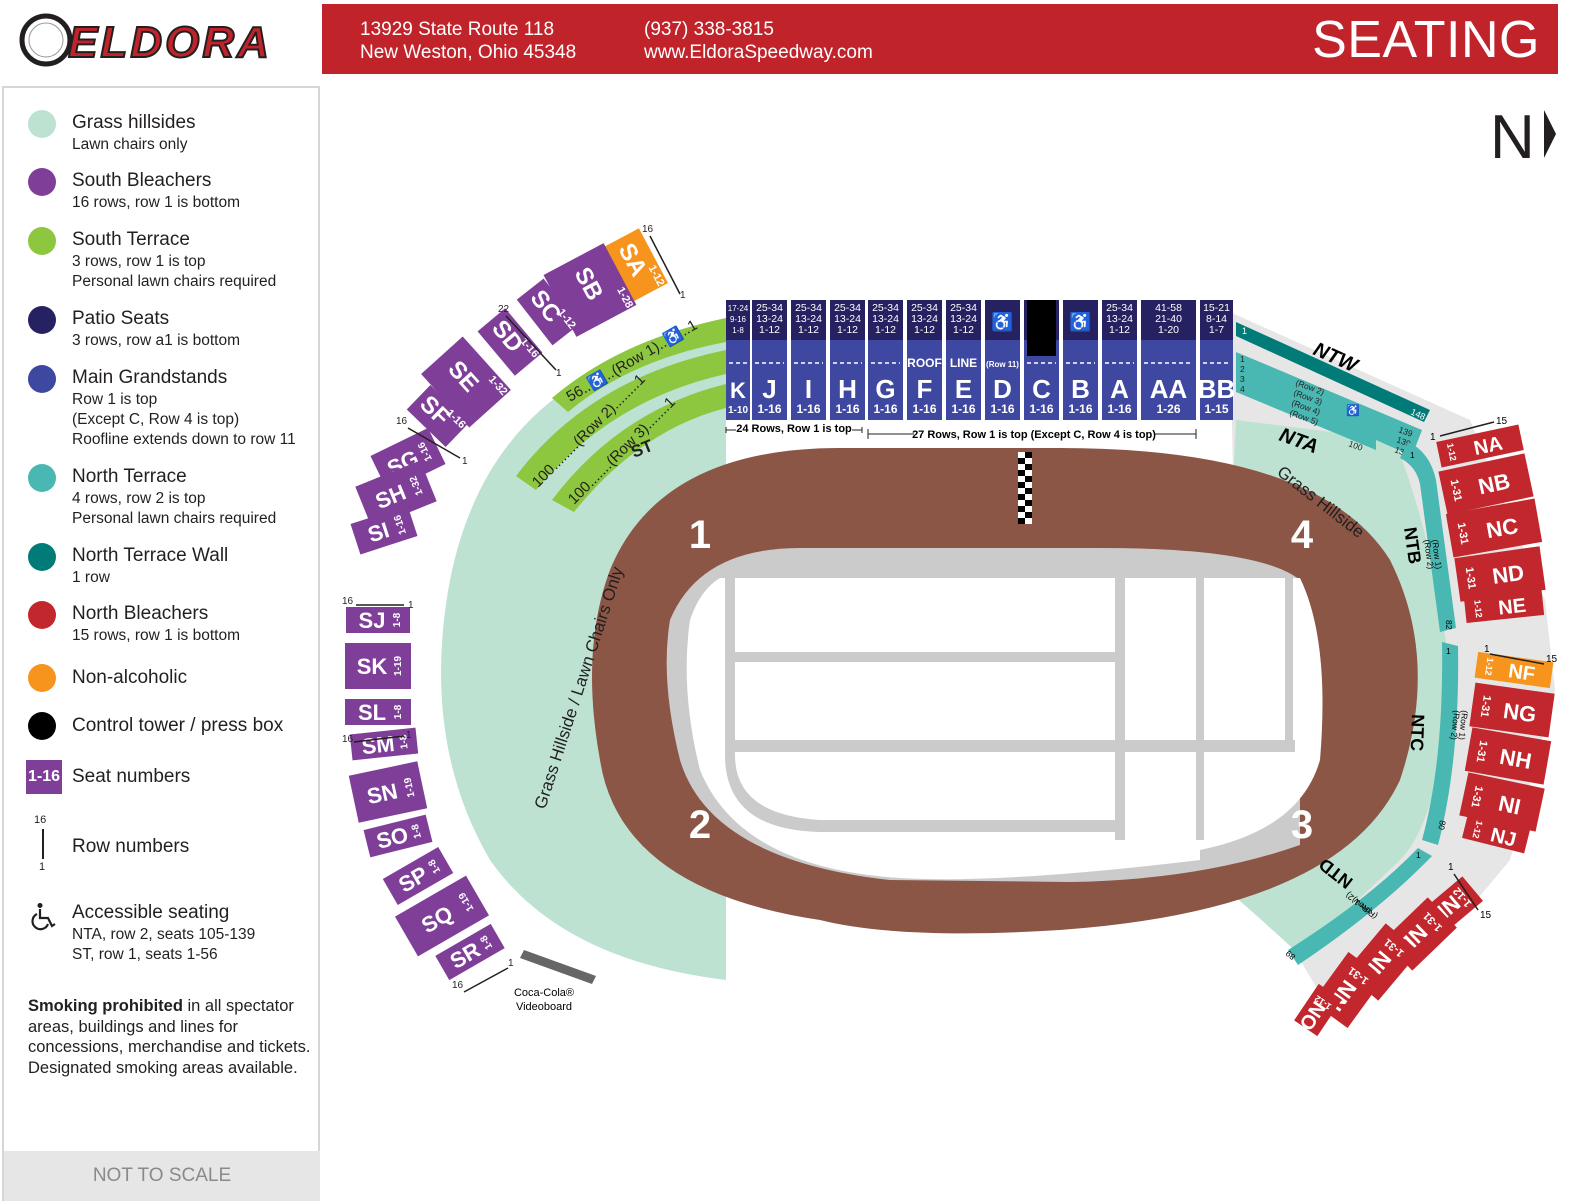 Image resolution: width=1588 pixels, height=1203 pixels. I want to click on north-arrow-icon, so click(1550, 134).